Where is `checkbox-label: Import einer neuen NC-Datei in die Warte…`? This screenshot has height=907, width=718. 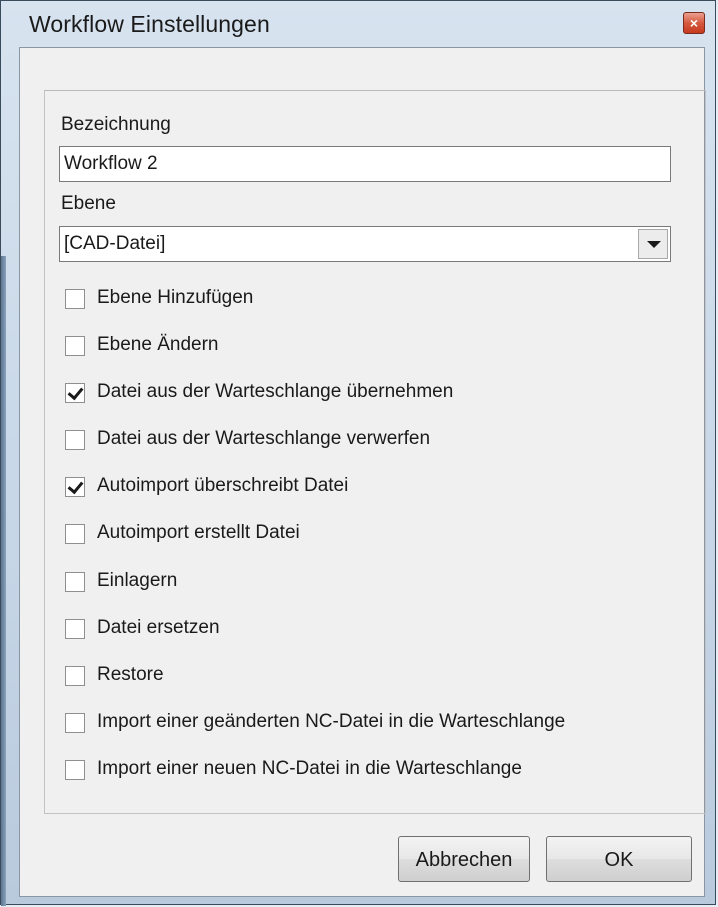 checkbox-label: Import einer neuen NC-Datei in die Warte… is located at coordinates (309, 768).